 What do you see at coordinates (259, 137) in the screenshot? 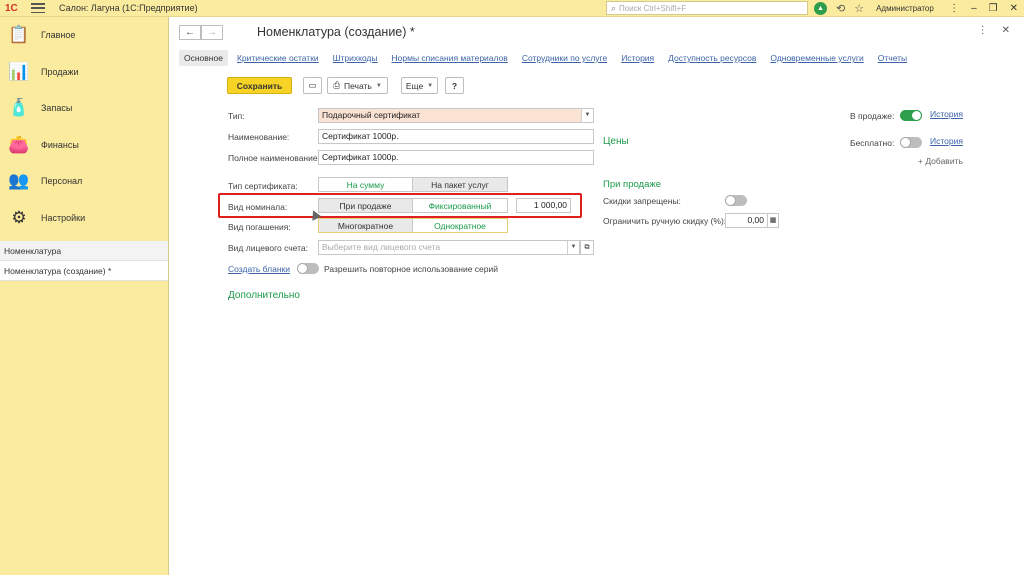
I see `name-label: Наименование:` at bounding box center [259, 137].